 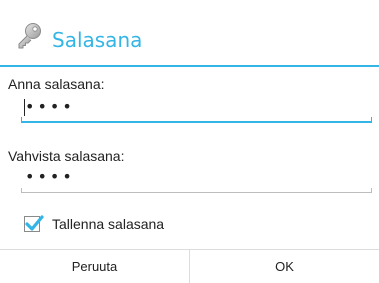 I want to click on save-password-checkbox, so click(x=34, y=223).